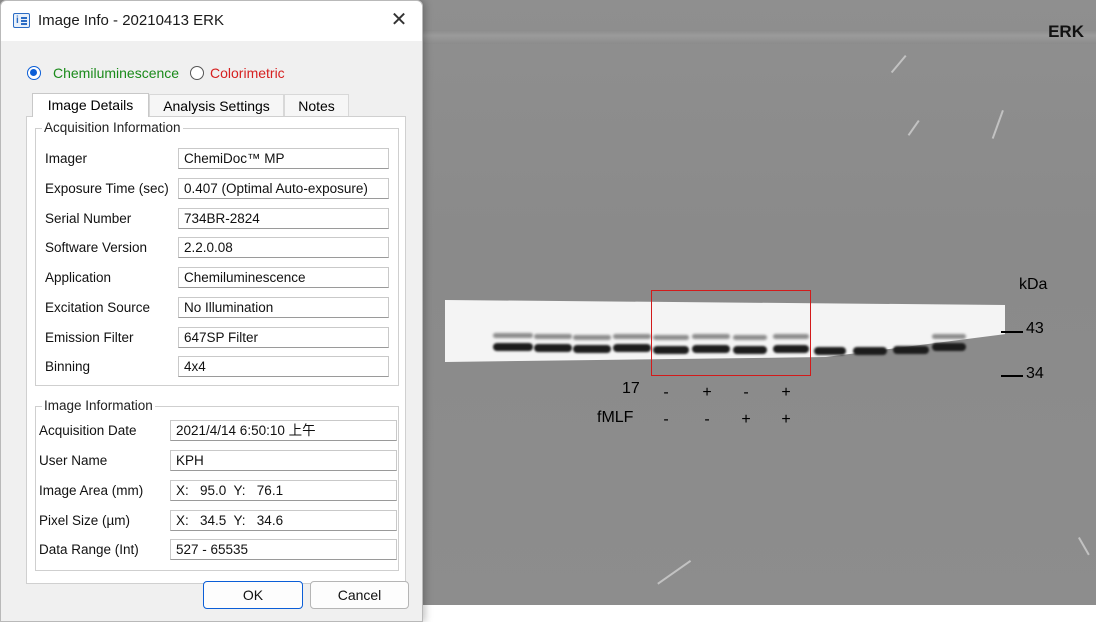 This screenshot has width=1096, height=622. Describe the element at coordinates (615, 417) in the screenshot. I see `row-label-fmlf: fMLF` at that location.